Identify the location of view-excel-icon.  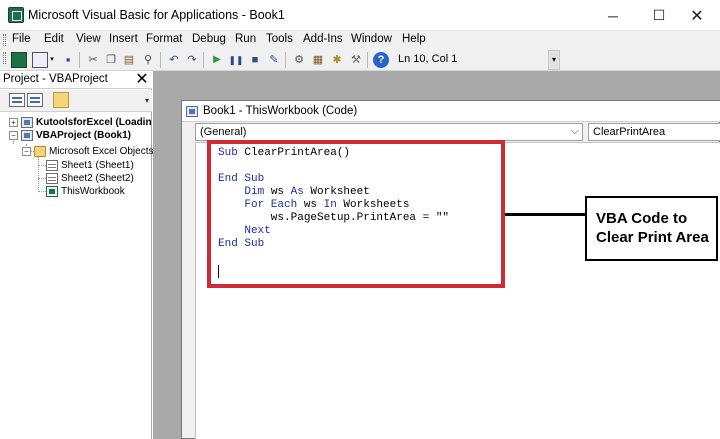
(19, 60).